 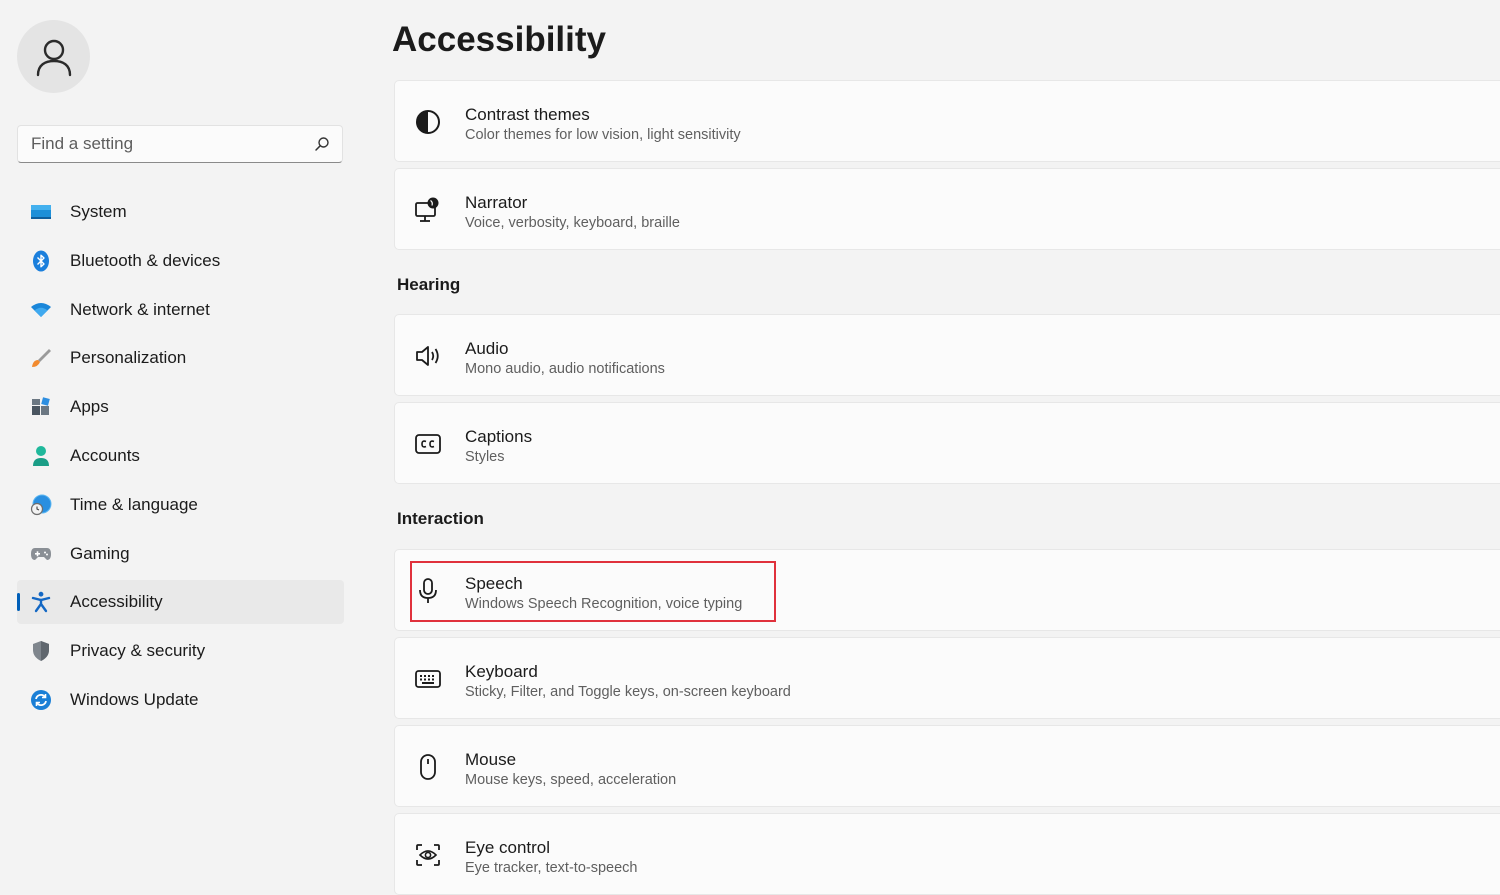 I want to click on sidebar-item-personalization: Personalization, so click(x=180, y=358).